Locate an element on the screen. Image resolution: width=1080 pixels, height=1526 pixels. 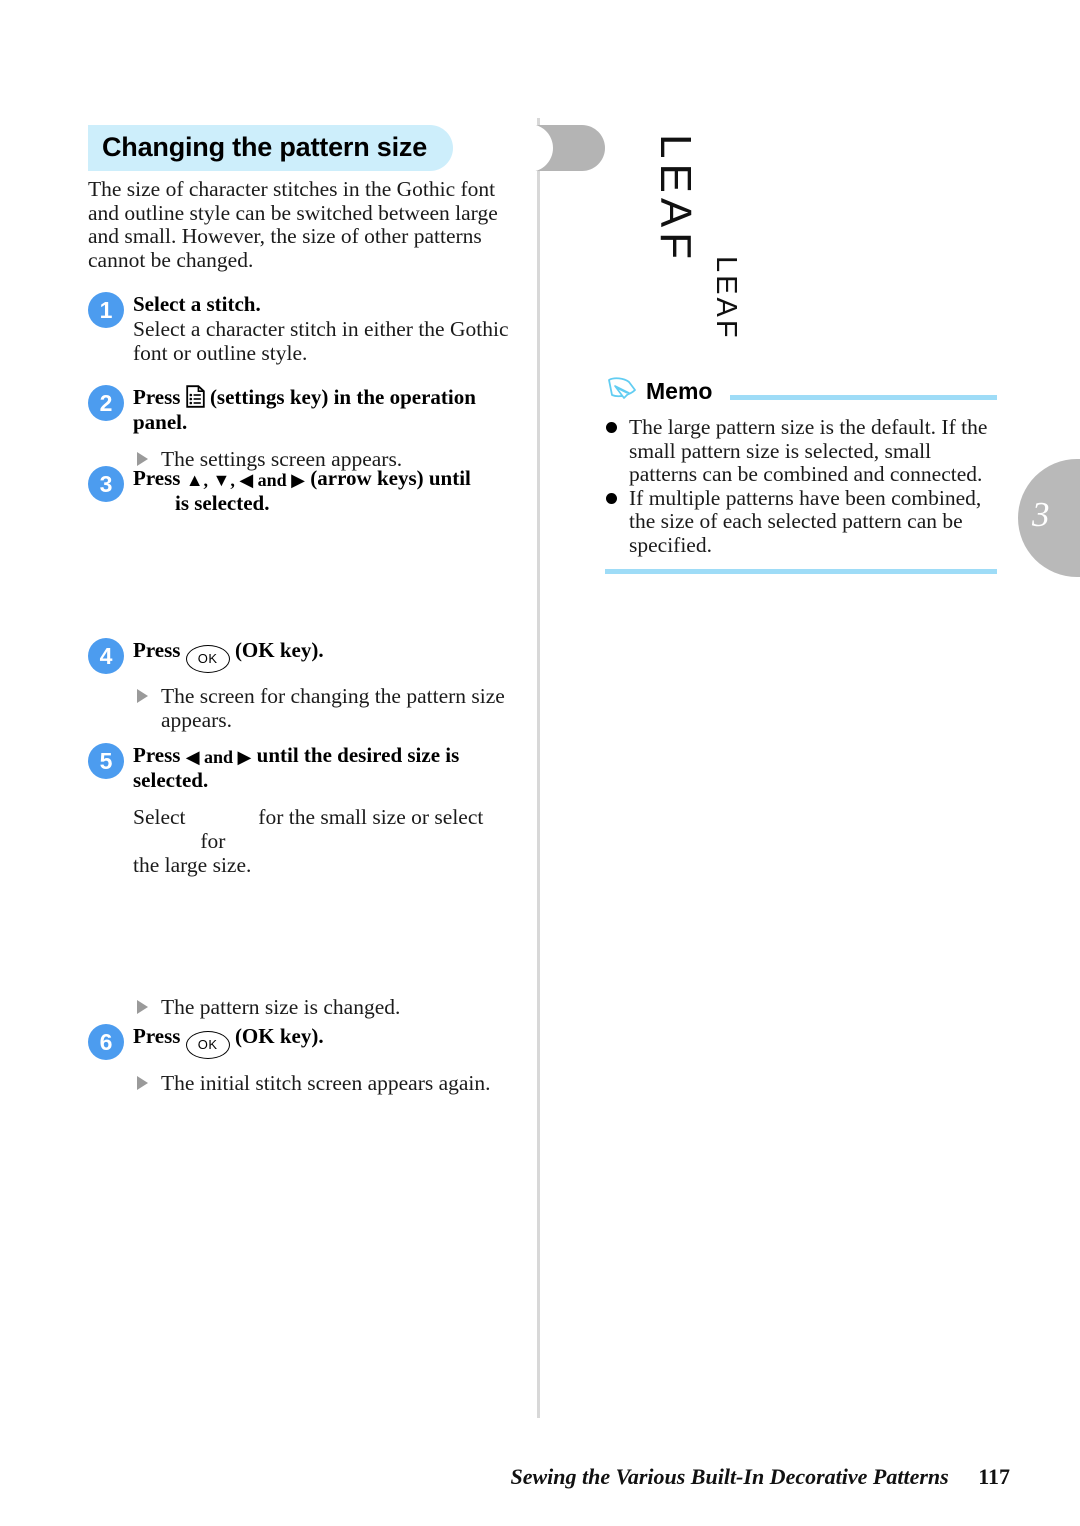
step-5-result-text: The pattern size is changed. is located at coordinates (281, 1007).